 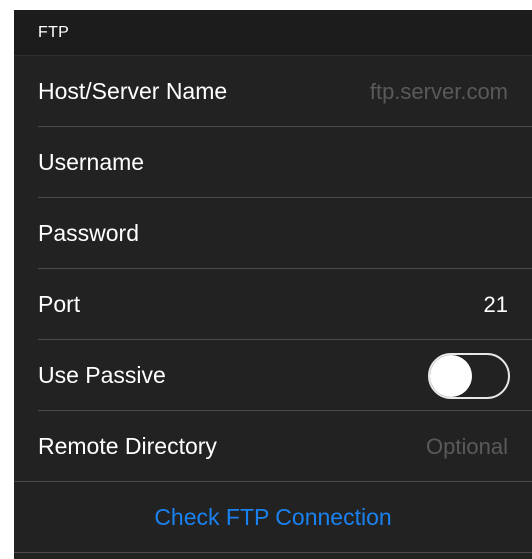 I want to click on password-row: Password, so click(x=273, y=233).